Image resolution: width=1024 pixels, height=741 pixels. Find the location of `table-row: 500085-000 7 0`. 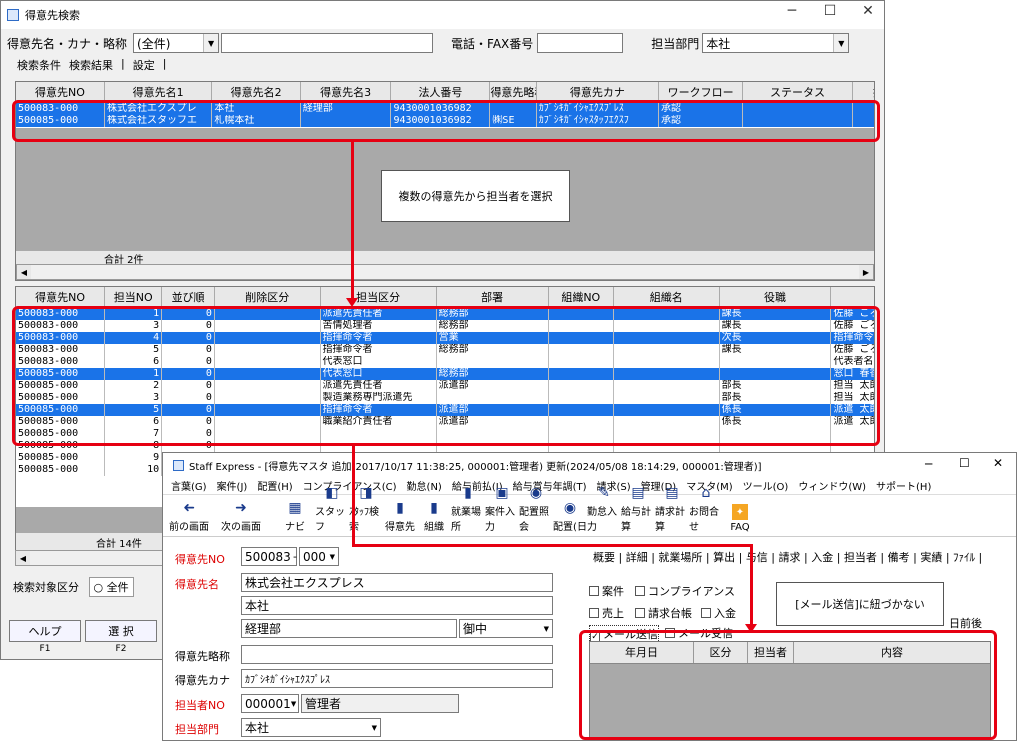

table-row: 500085-000 7 0 is located at coordinates (445, 433).